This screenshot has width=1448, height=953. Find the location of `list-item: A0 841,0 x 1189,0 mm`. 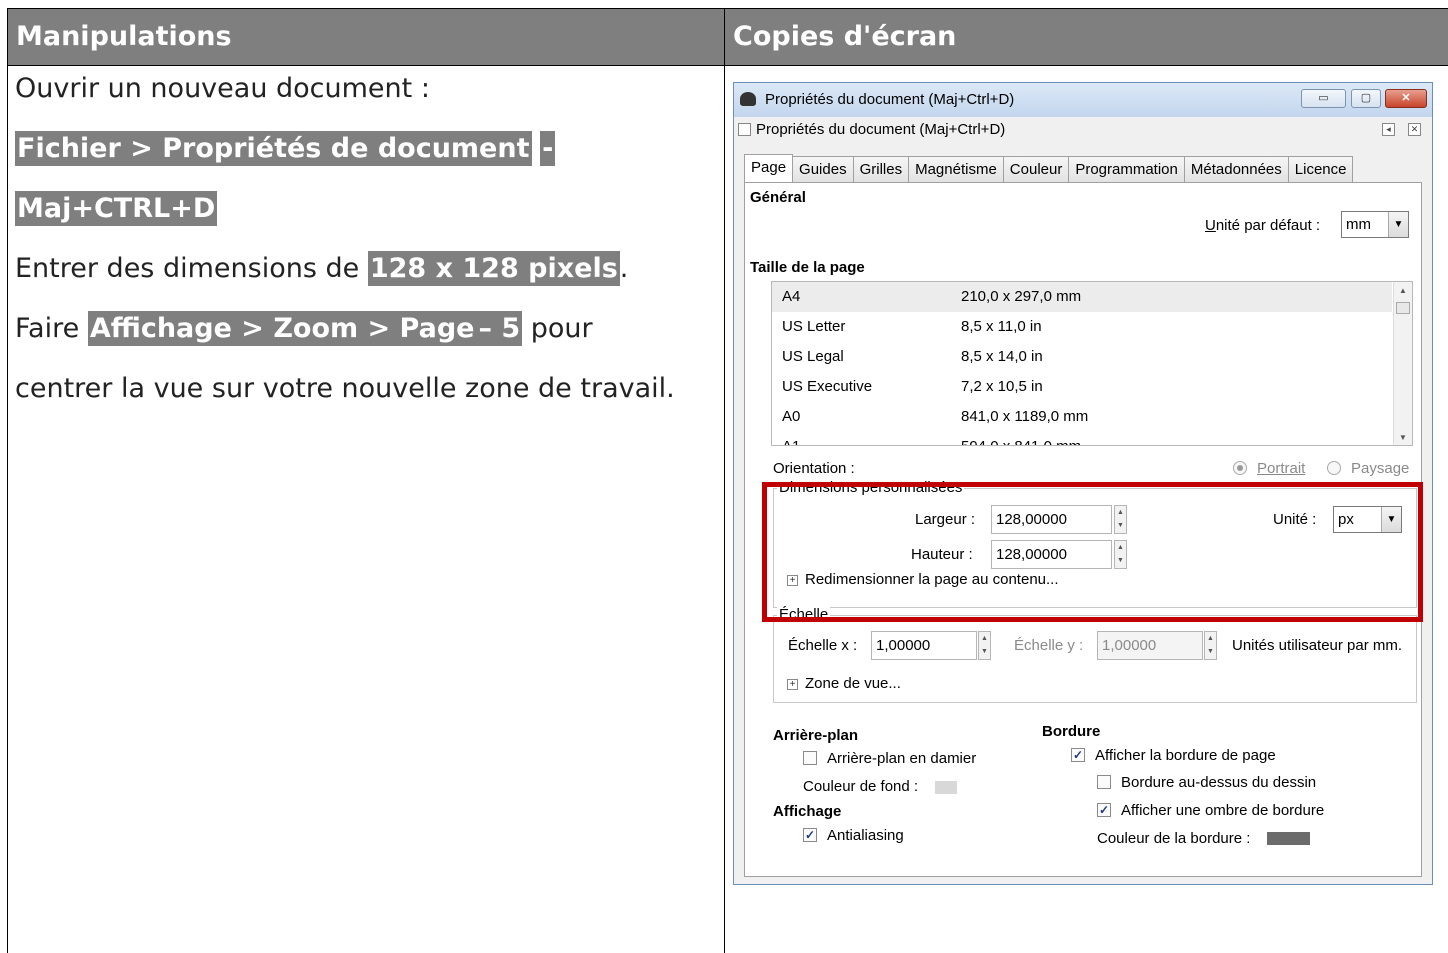

list-item: A0 841,0 x 1189,0 mm is located at coordinates (1082, 417).